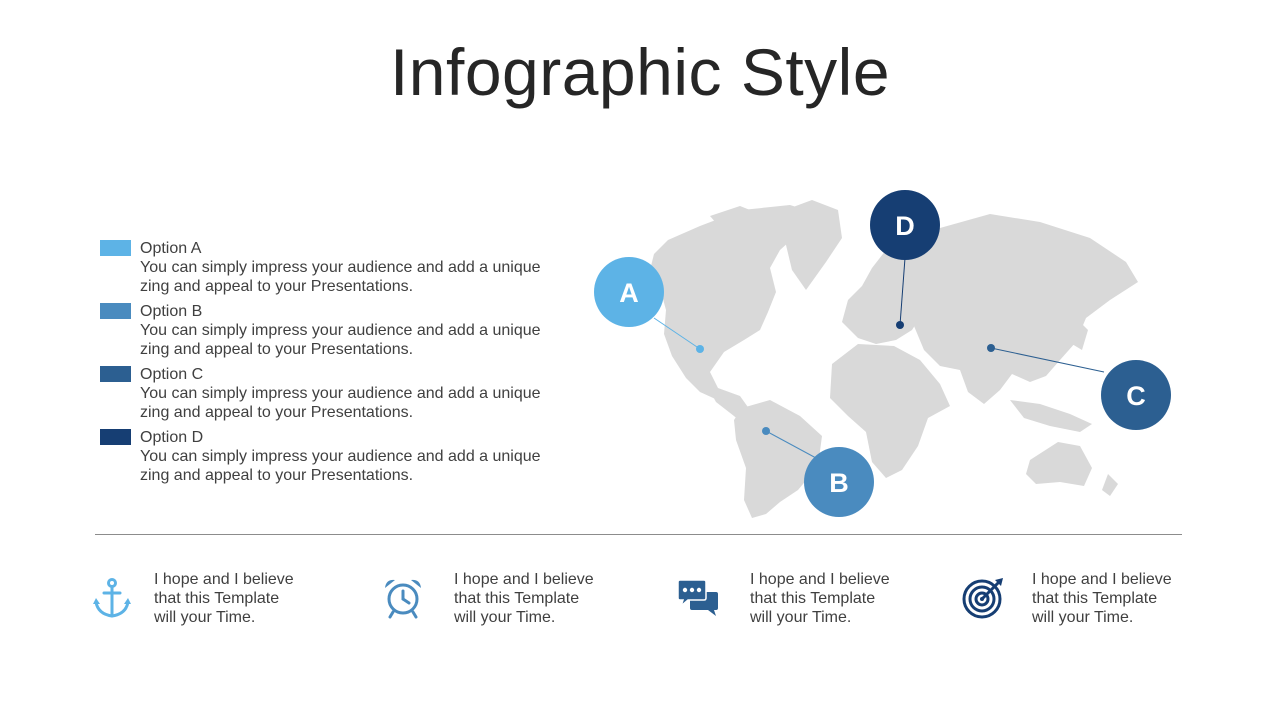 This screenshot has width=1280, height=720. Describe the element at coordinates (1110, 485) in the screenshot. I see `new-zealand-shape` at that location.